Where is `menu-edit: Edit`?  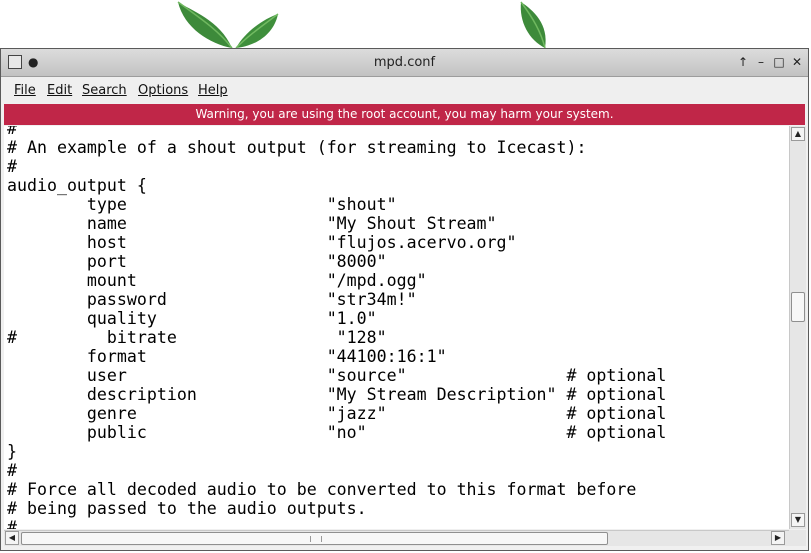
menu-edit: Edit is located at coordinates (59, 90).